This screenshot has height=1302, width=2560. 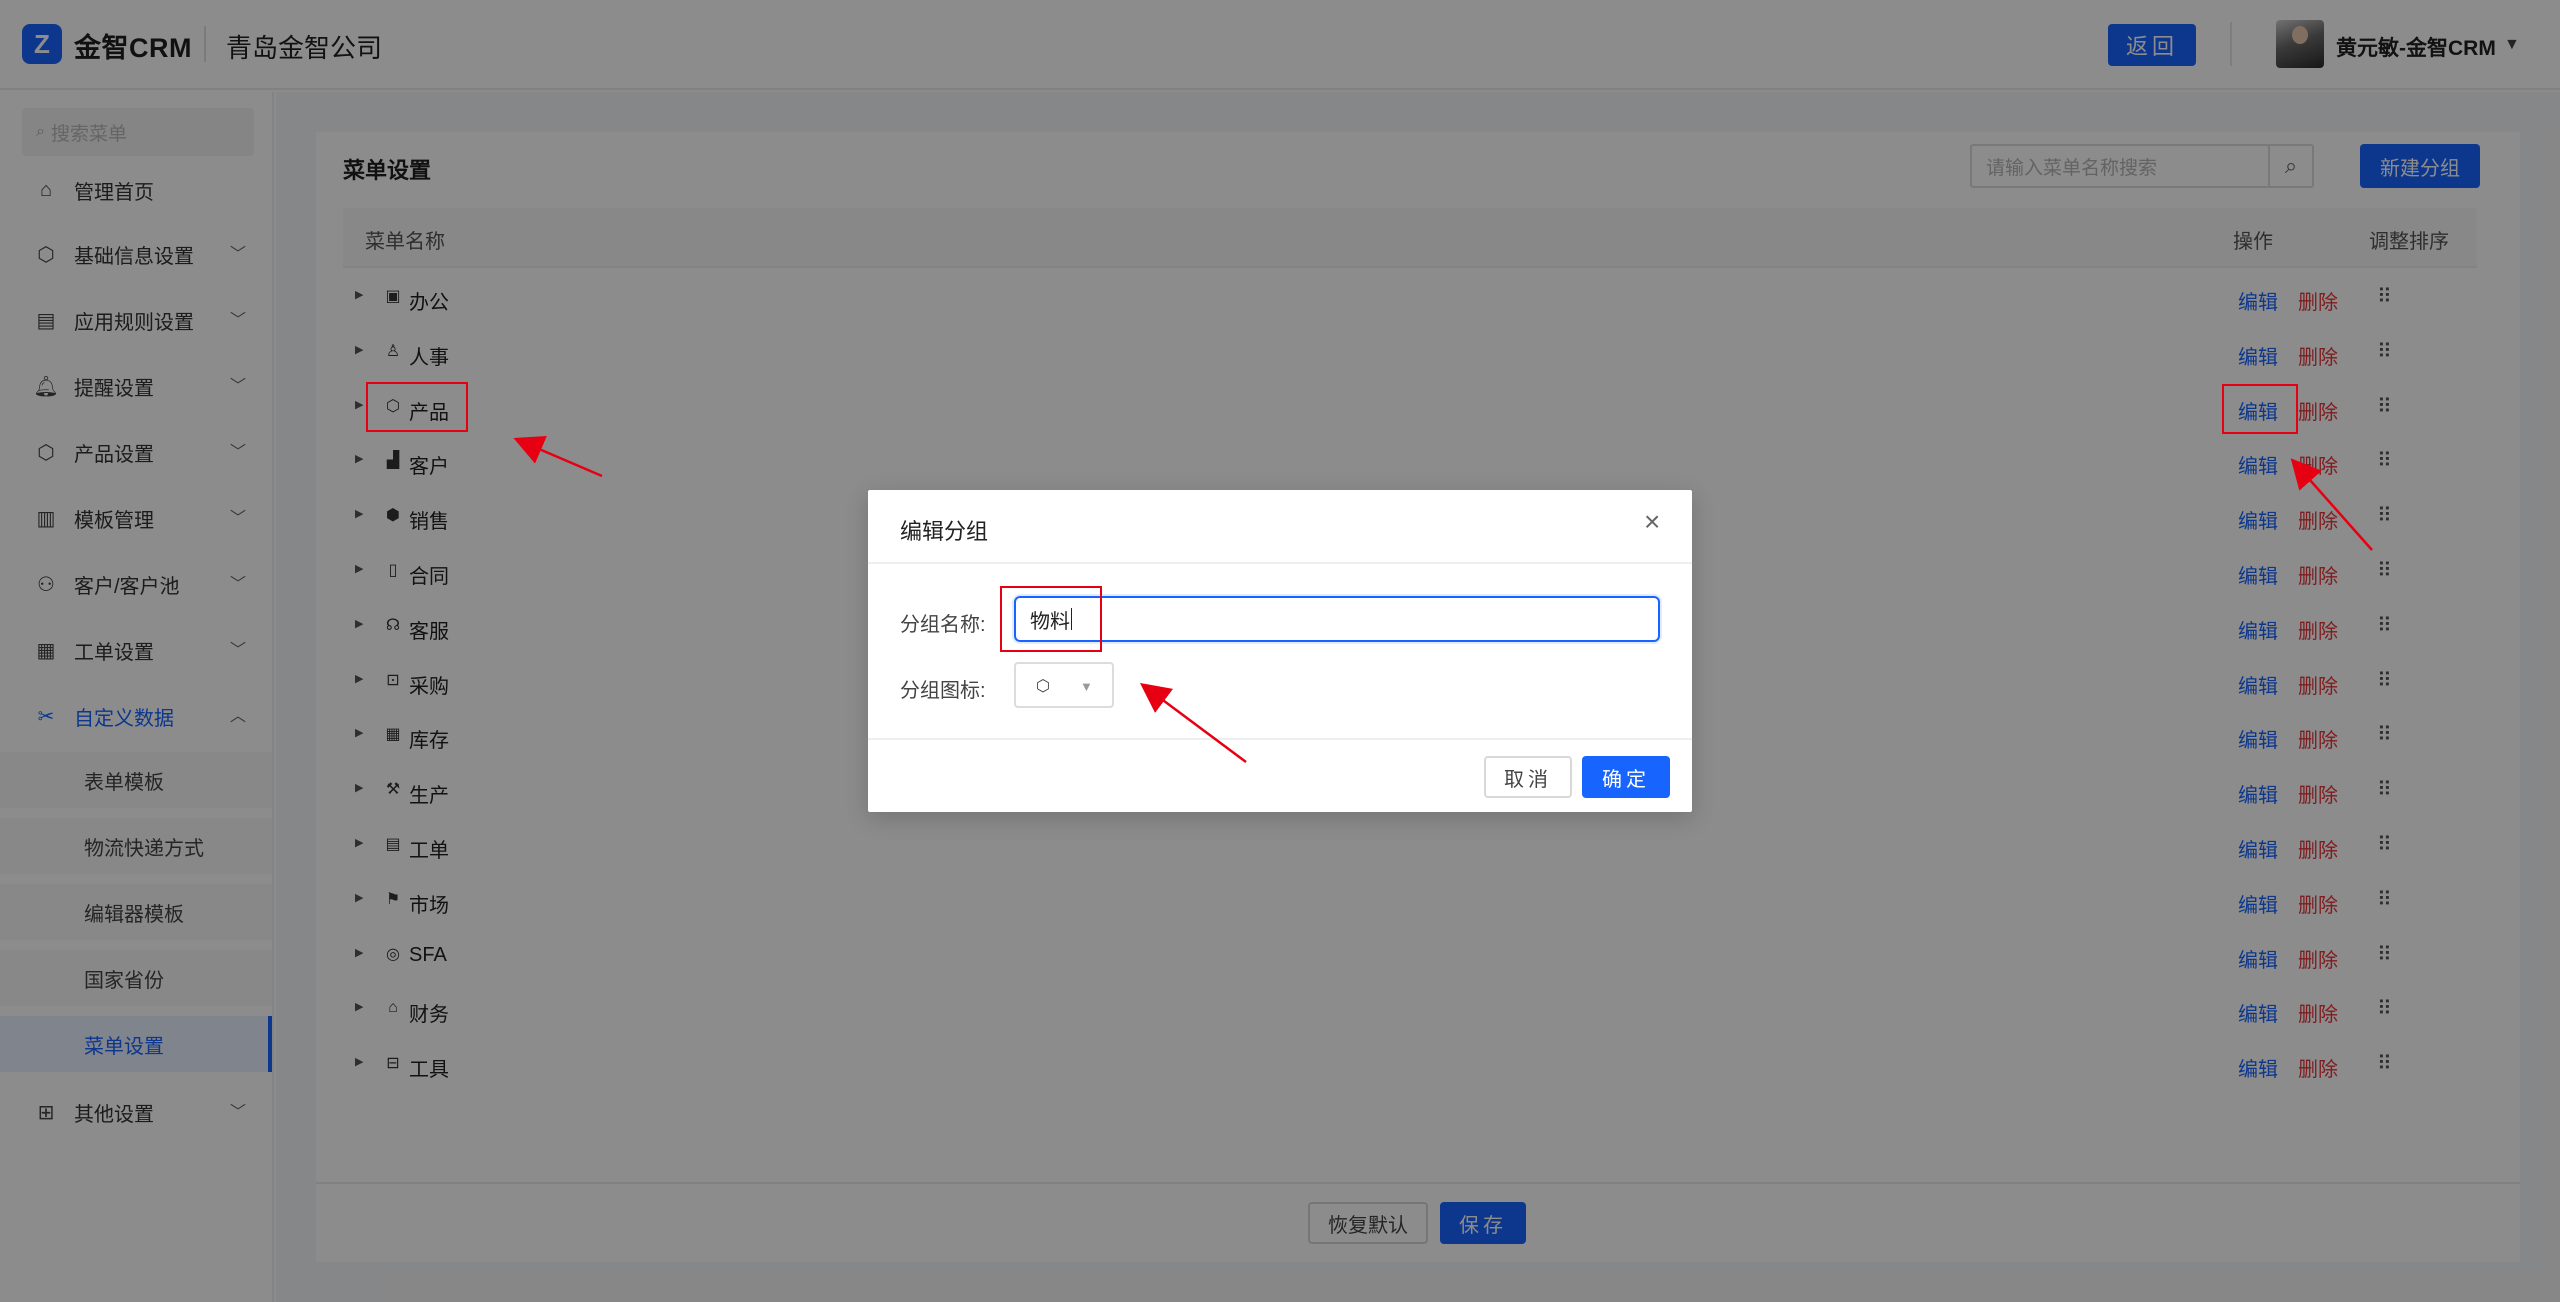 What do you see at coordinates (1280, 563) in the screenshot?
I see `modal-divider` at bounding box center [1280, 563].